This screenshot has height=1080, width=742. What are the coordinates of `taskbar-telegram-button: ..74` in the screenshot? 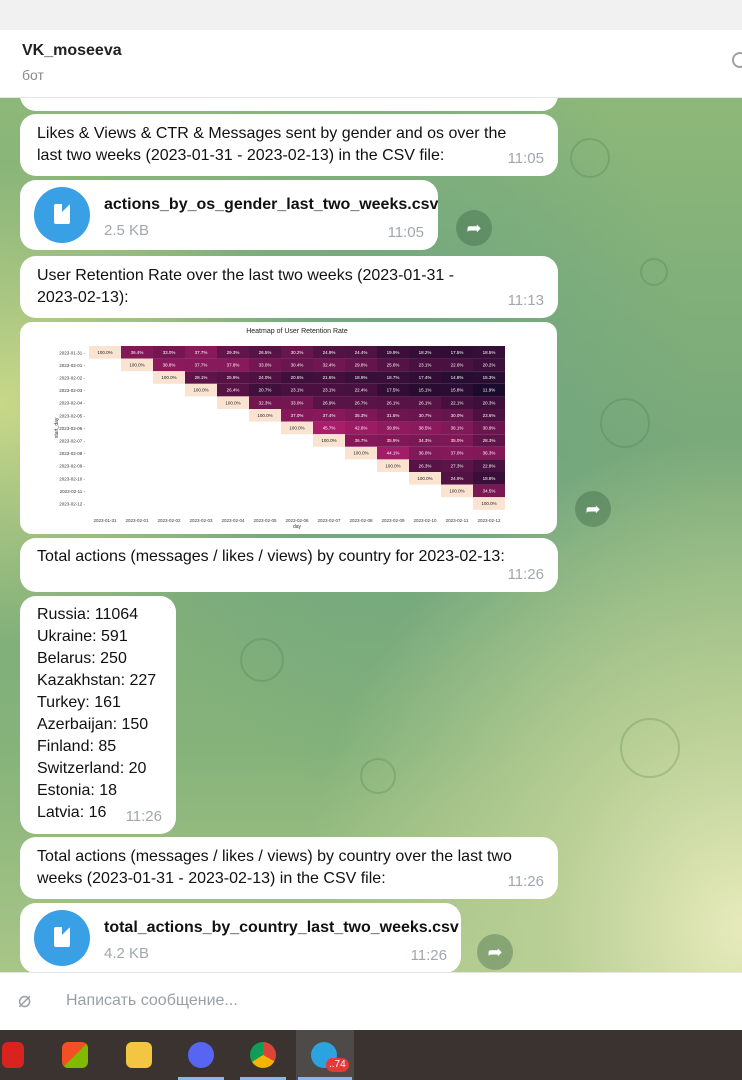 It's located at (325, 1055).